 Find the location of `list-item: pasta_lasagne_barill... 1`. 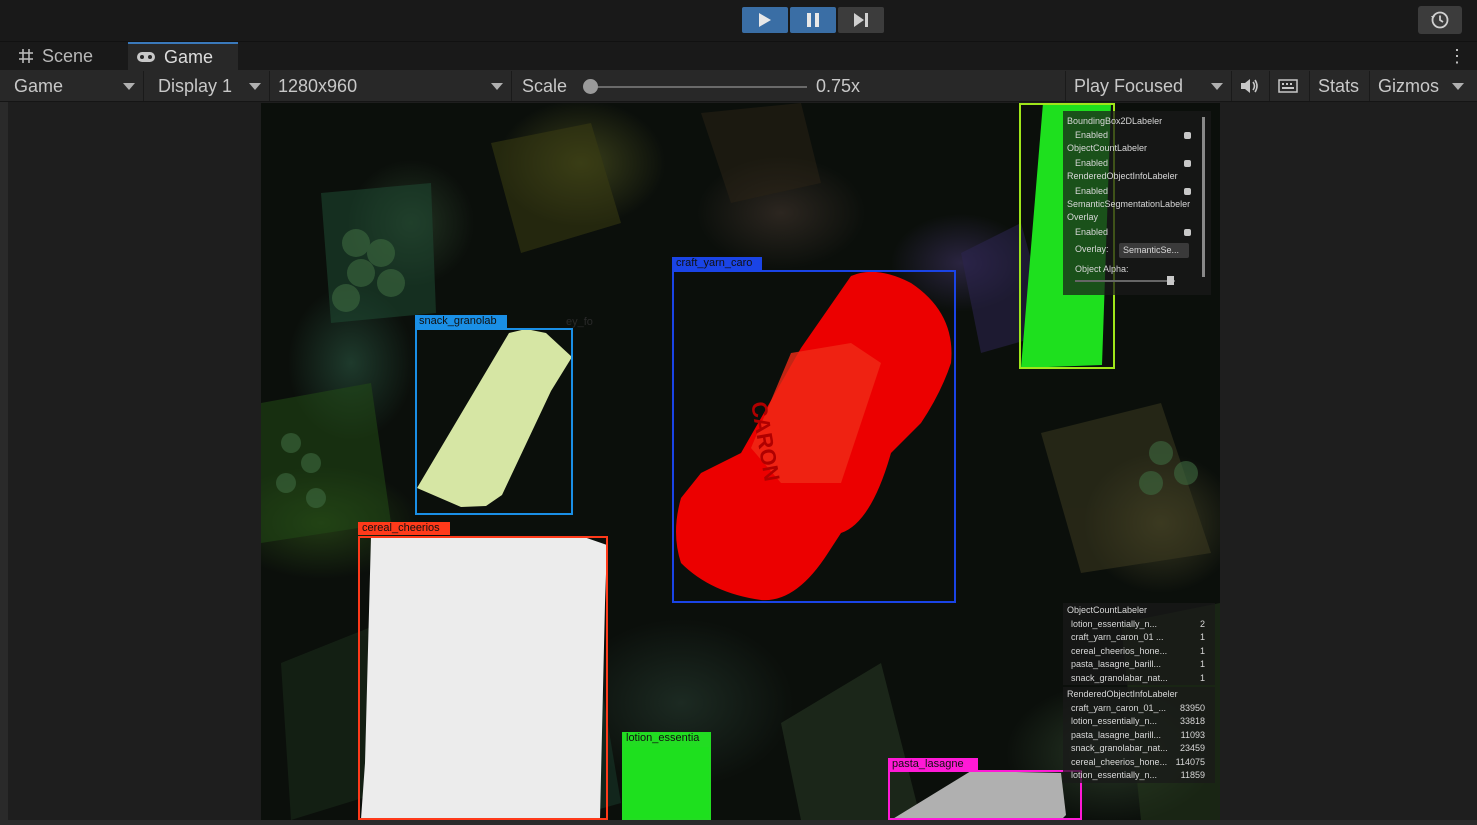

list-item: pasta_lasagne_barill... 1 is located at coordinates (1138, 664).